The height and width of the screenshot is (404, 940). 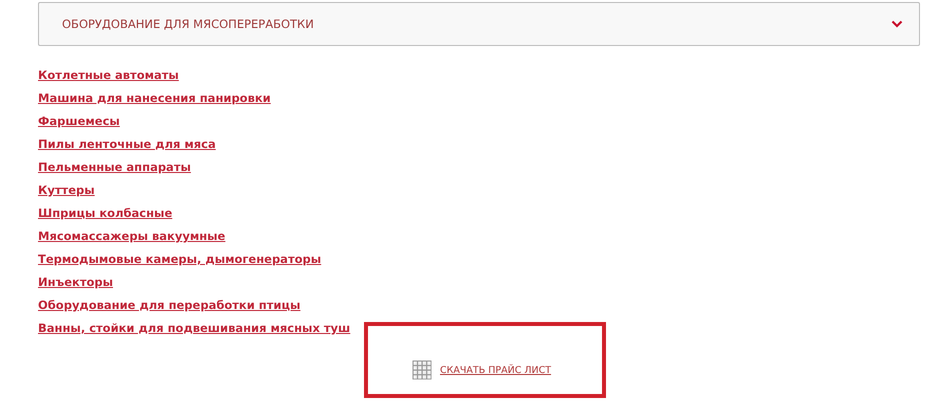 What do you see at coordinates (79, 121) in the screenshot?
I see `category-link: Фаршемесы` at bounding box center [79, 121].